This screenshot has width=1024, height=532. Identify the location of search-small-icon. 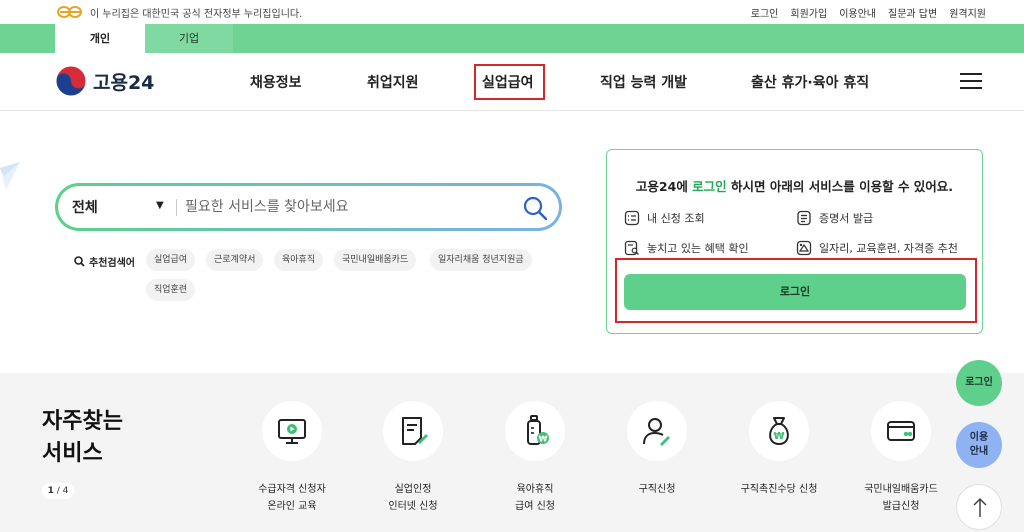
(79, 261).